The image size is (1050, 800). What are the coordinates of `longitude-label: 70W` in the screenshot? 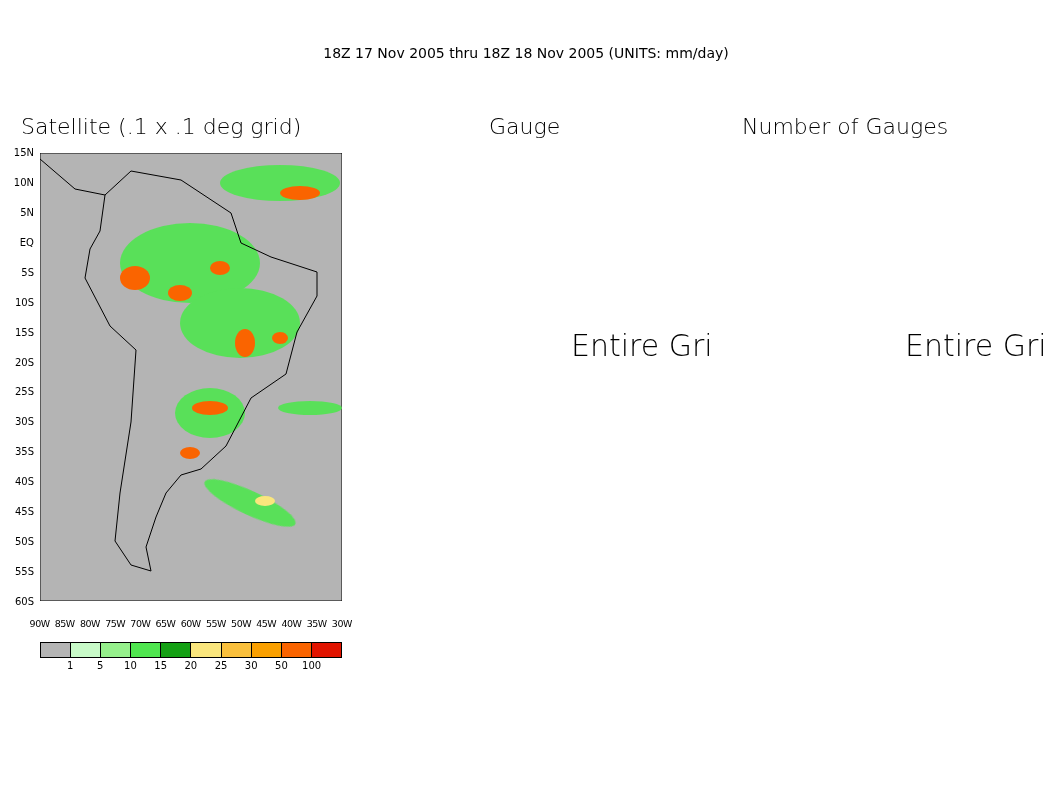 It's located at (140, 623).